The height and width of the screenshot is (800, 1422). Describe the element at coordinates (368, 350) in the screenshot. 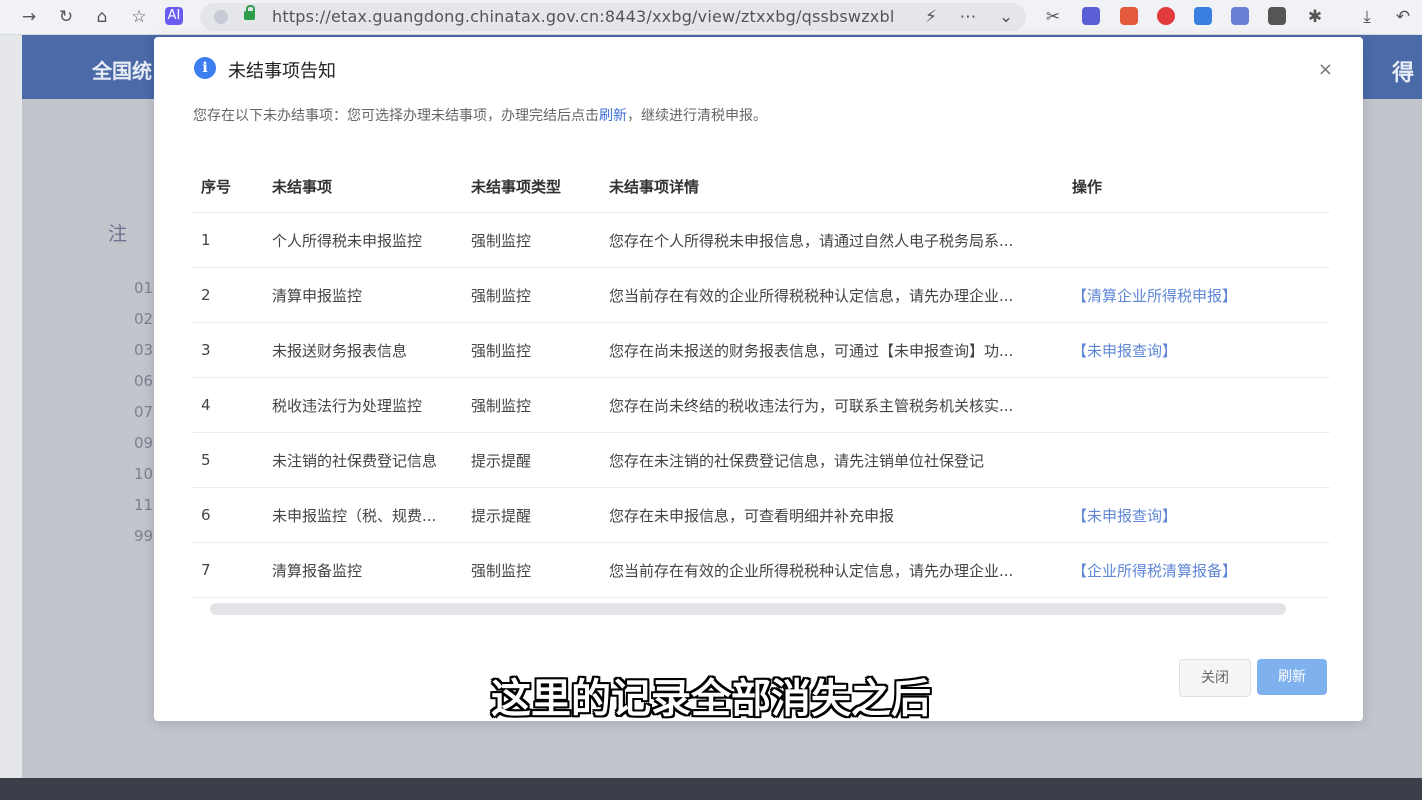

I see `row-item: 未报送财务报表信息` at that location.